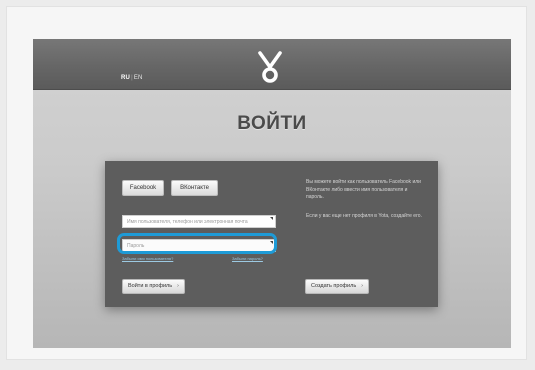  What do you see at coordinates (150, 286) in the screenshot?
I see `login-button-label: Войти в профиль` at bounding box center [150, 286].